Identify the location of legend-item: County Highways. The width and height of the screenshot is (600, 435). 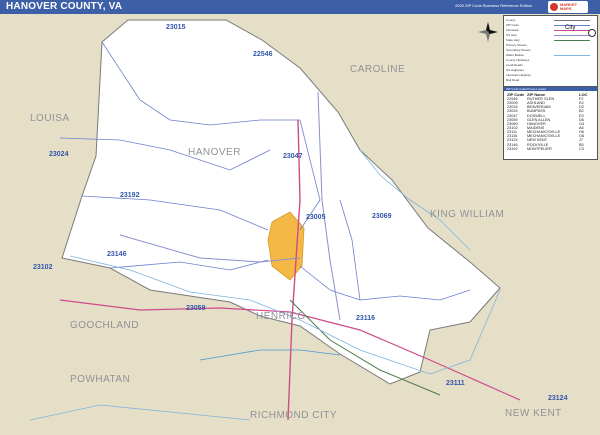
(518, 60).